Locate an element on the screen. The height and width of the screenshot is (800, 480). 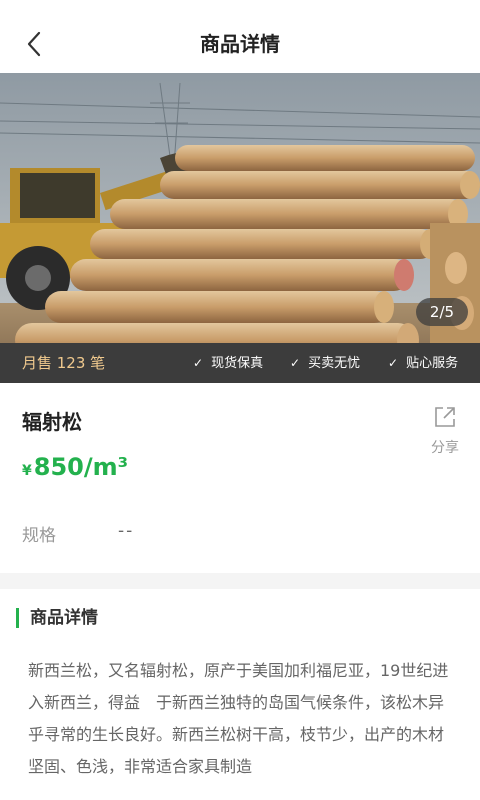
share-button: 分享 is located at coordinates (445, 431).